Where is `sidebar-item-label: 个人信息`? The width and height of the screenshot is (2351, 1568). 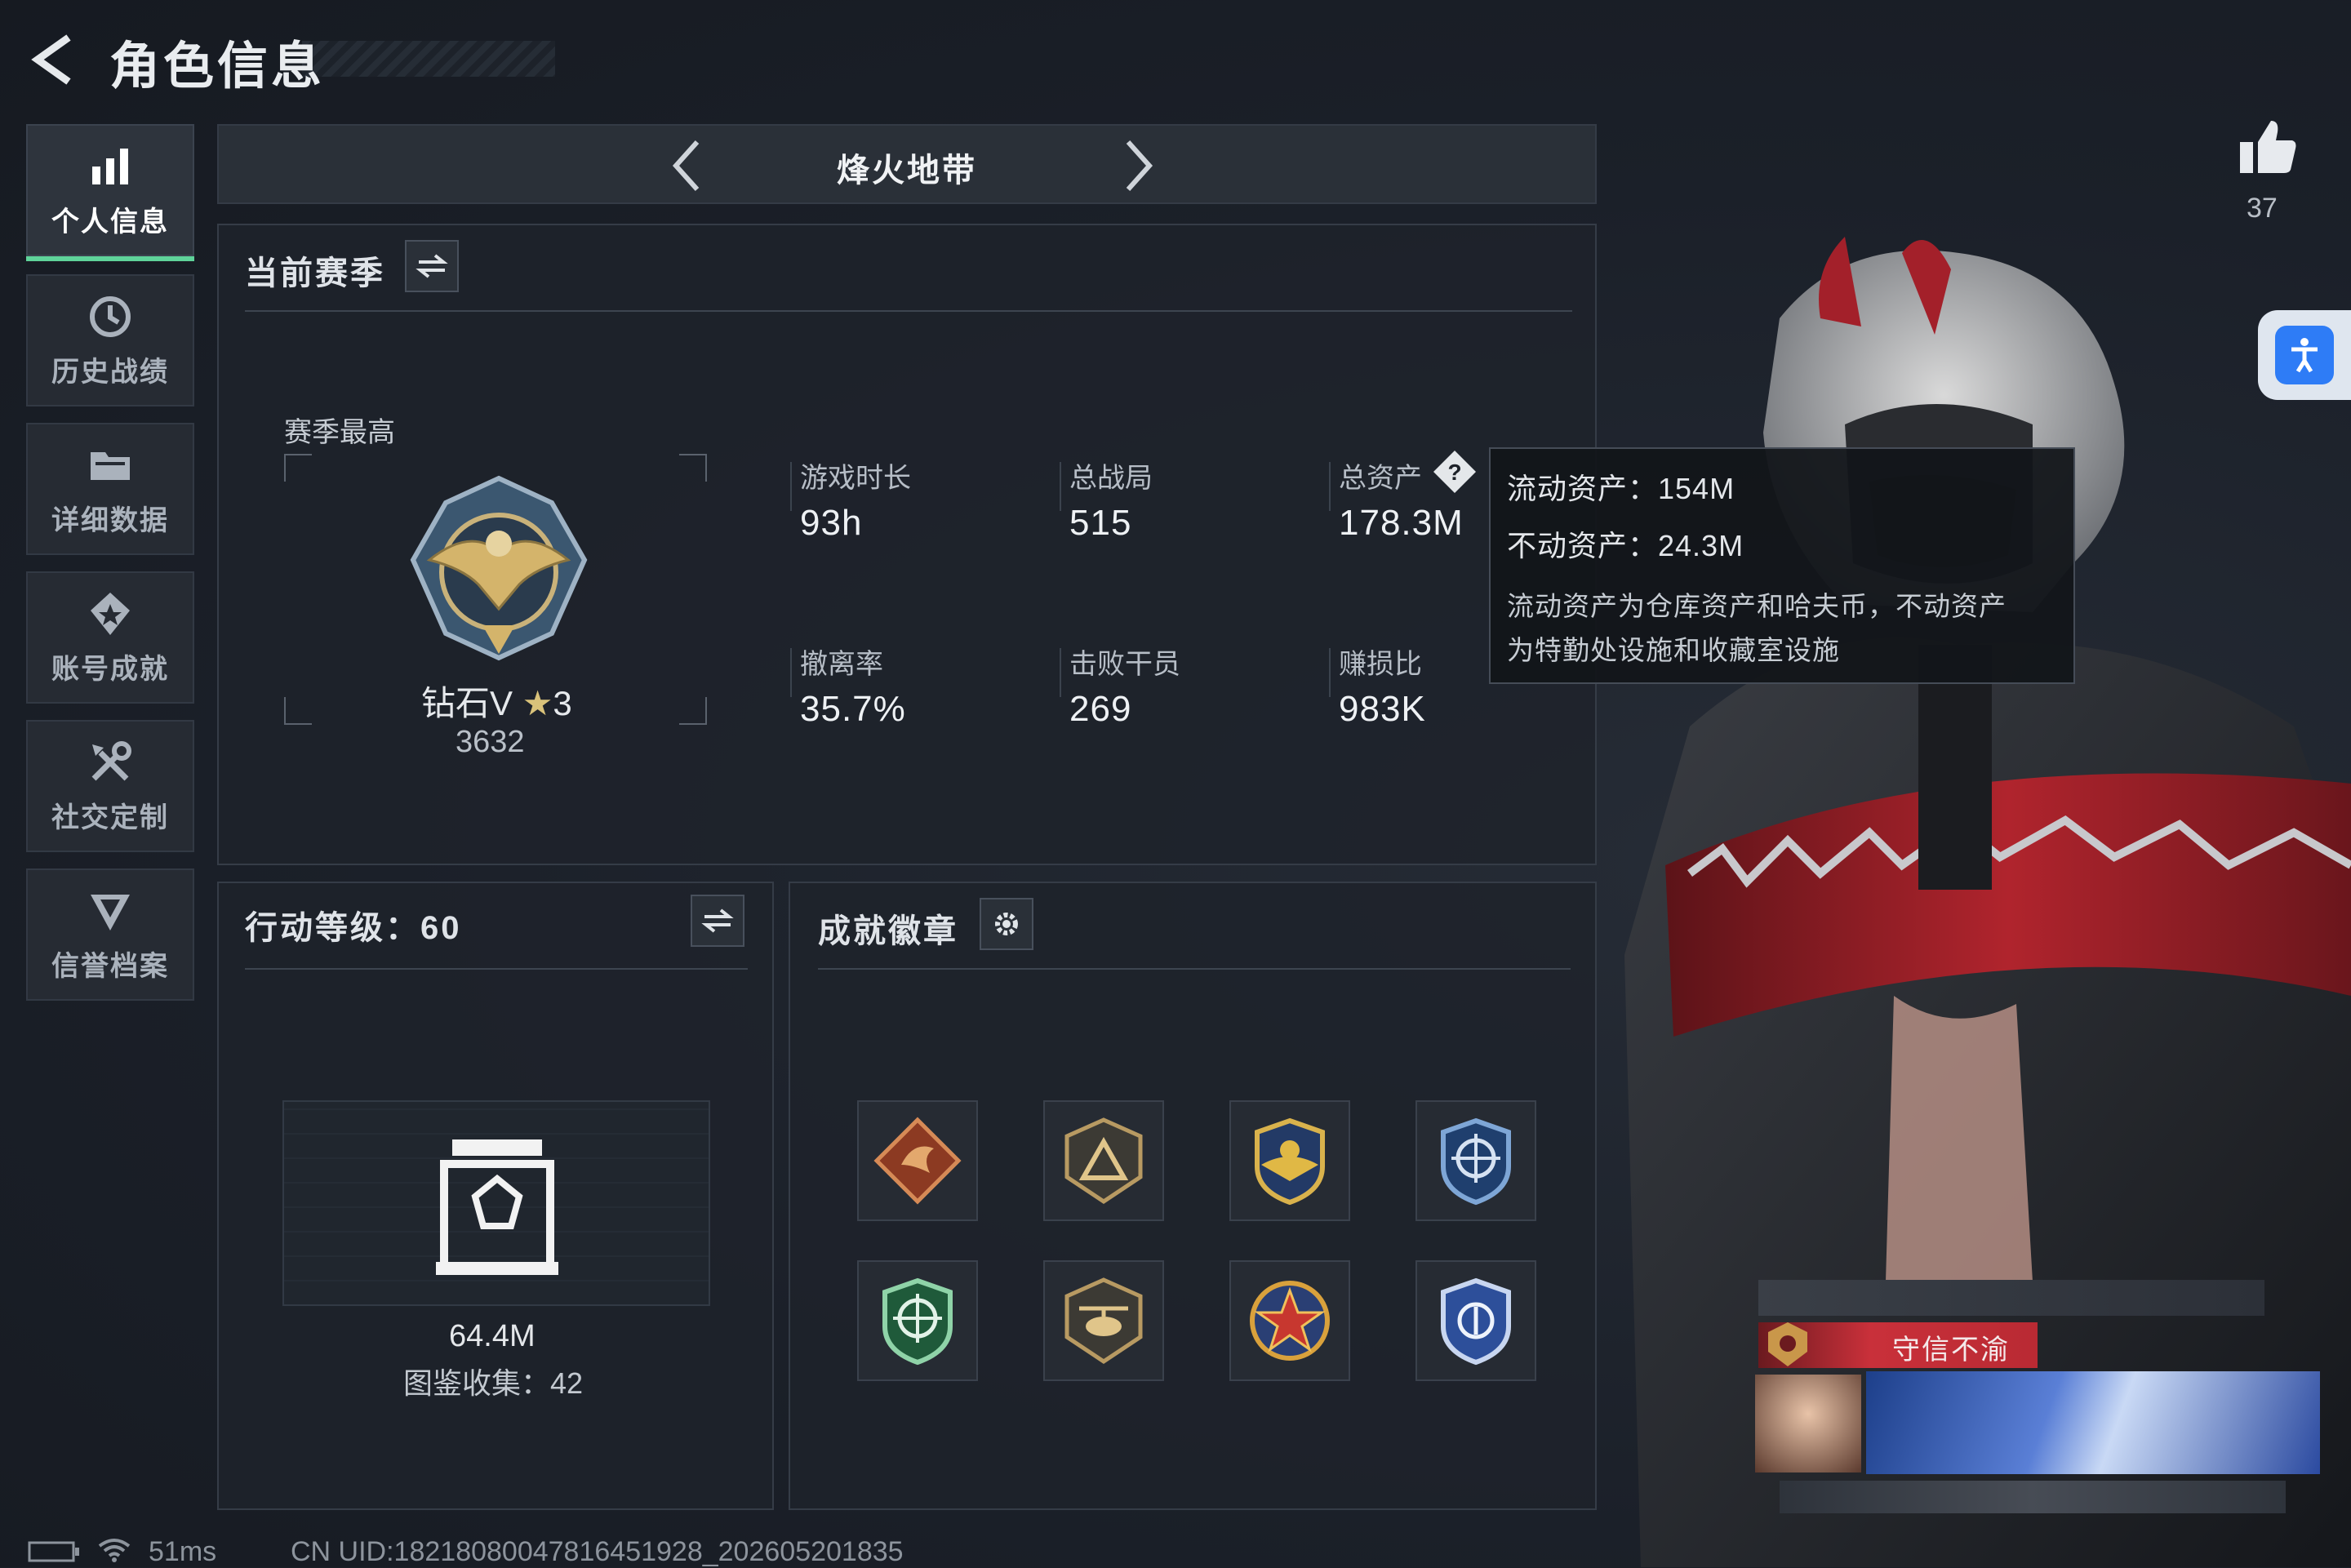 sidebar-item-label: 个人信息 is located at coordinates (110, 222).